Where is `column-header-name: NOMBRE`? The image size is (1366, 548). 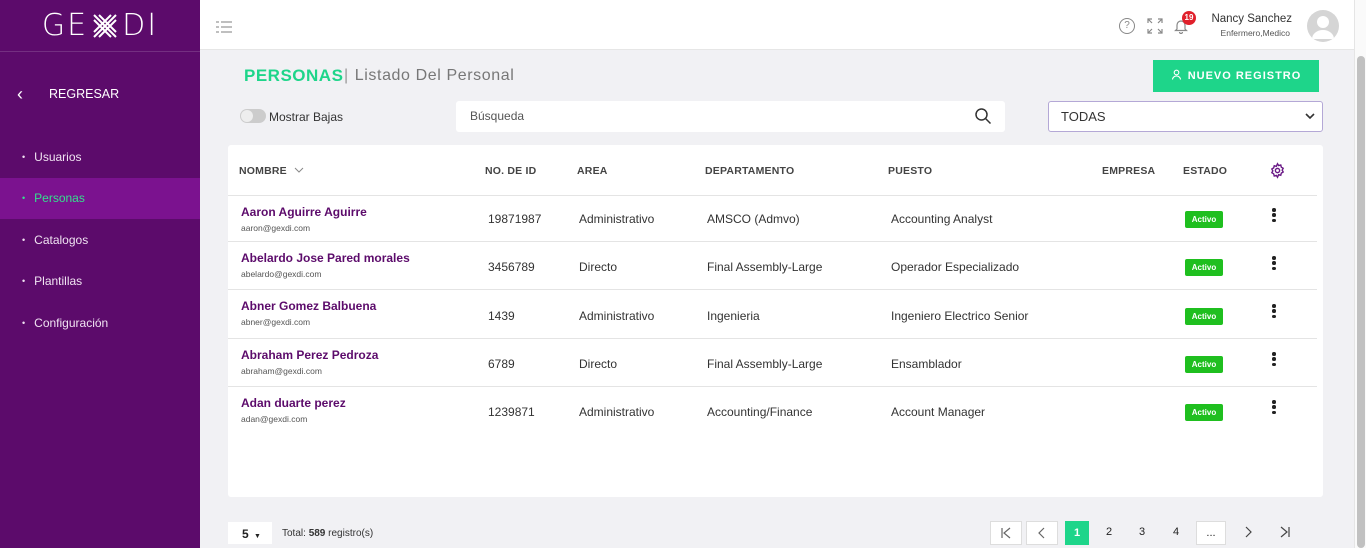
column-header-name: NOMBRE is located at coordinates (271, 171).